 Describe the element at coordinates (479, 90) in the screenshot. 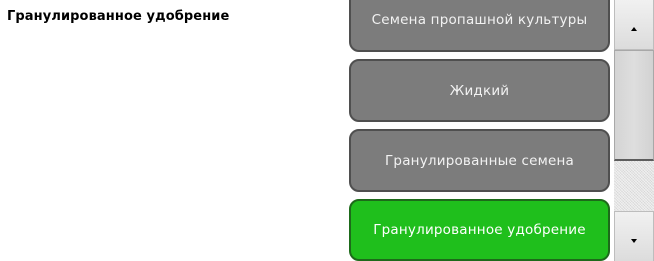

I see `option-liquid: Жидкий` at that location.